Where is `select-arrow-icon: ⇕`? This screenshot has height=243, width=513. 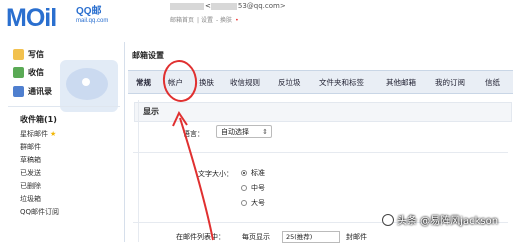
select-arrow-icon: ⇕ is located at coordinates (265, 132).